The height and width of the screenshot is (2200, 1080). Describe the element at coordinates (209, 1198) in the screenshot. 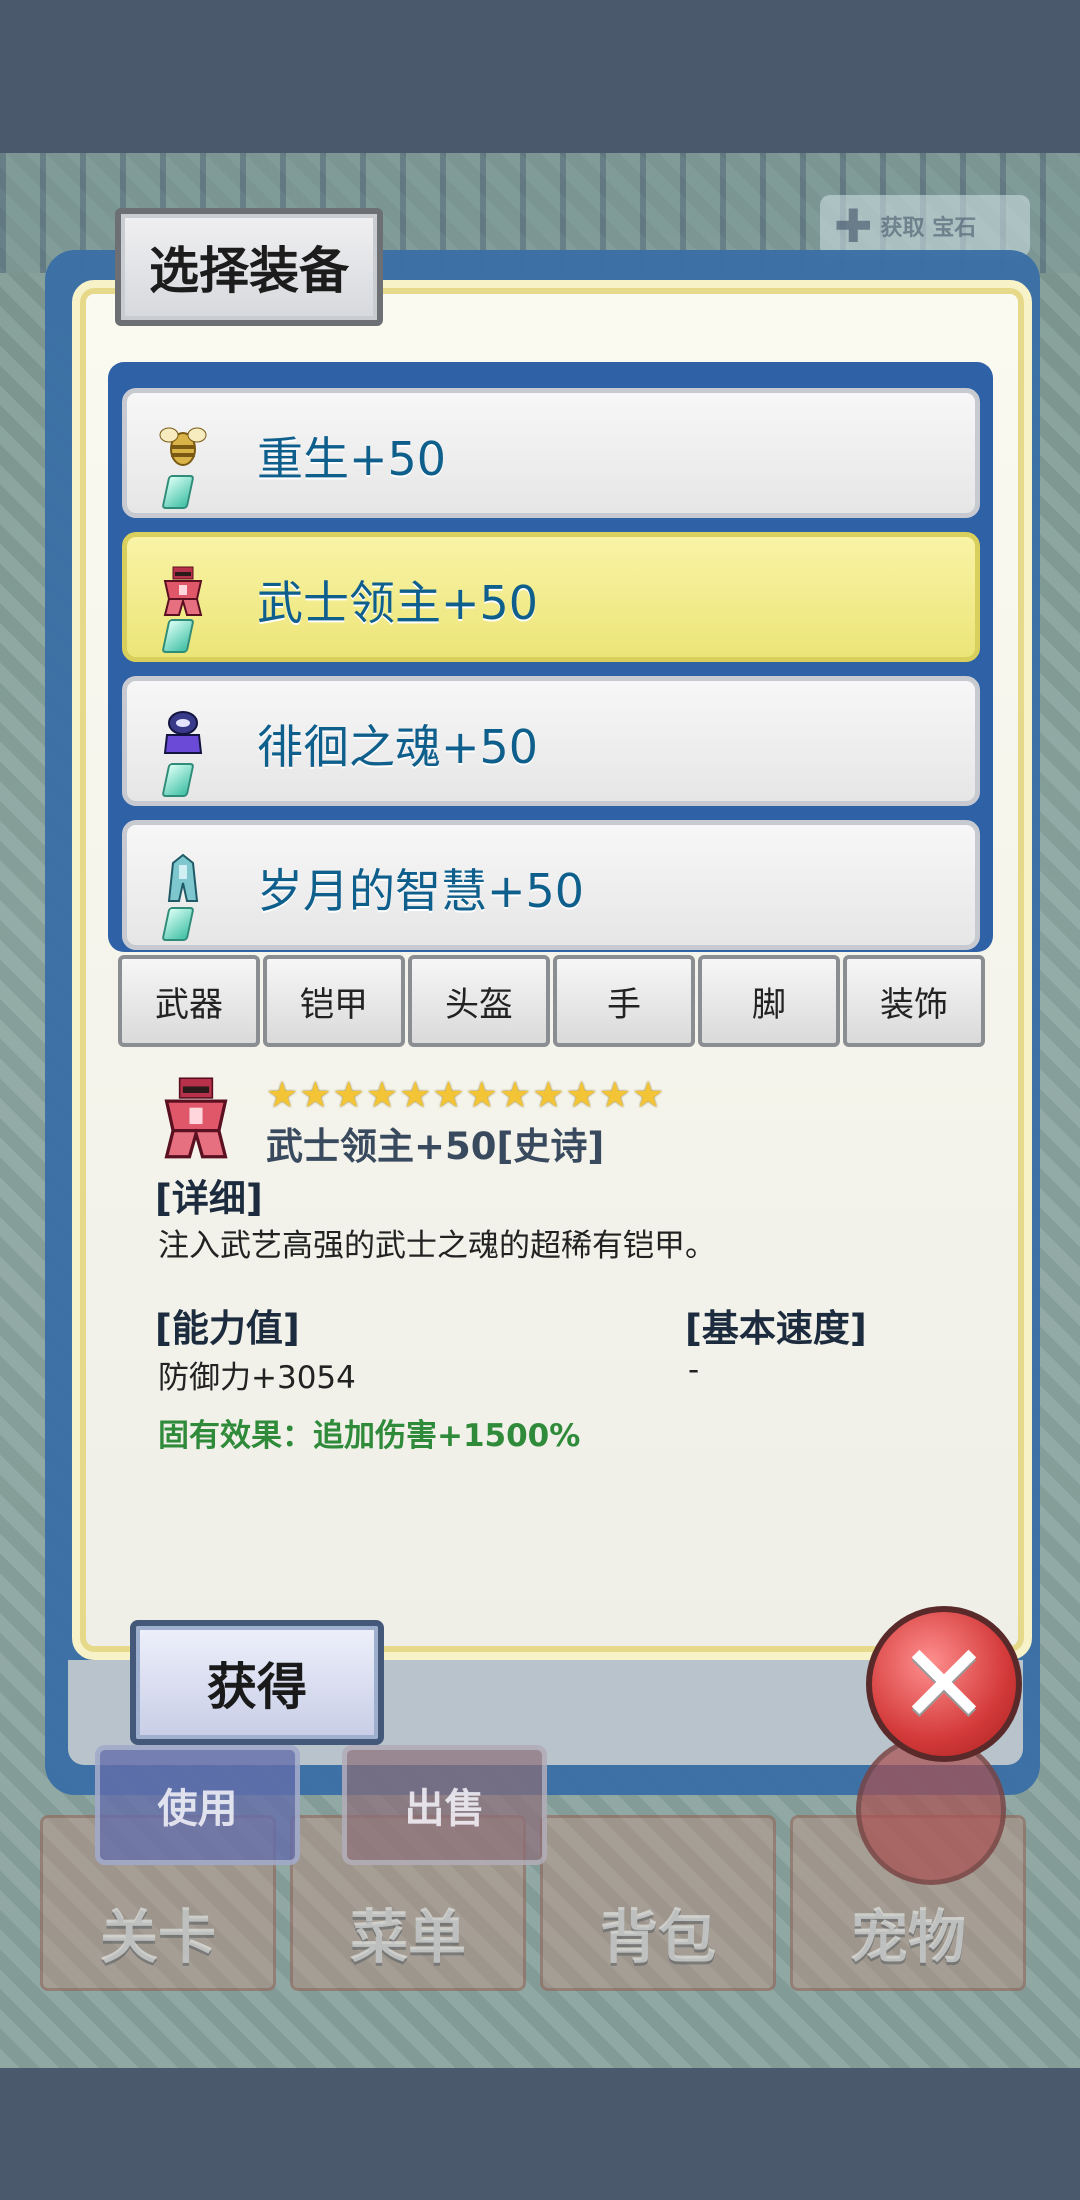

I see `detail-label: [详细]` at that location.